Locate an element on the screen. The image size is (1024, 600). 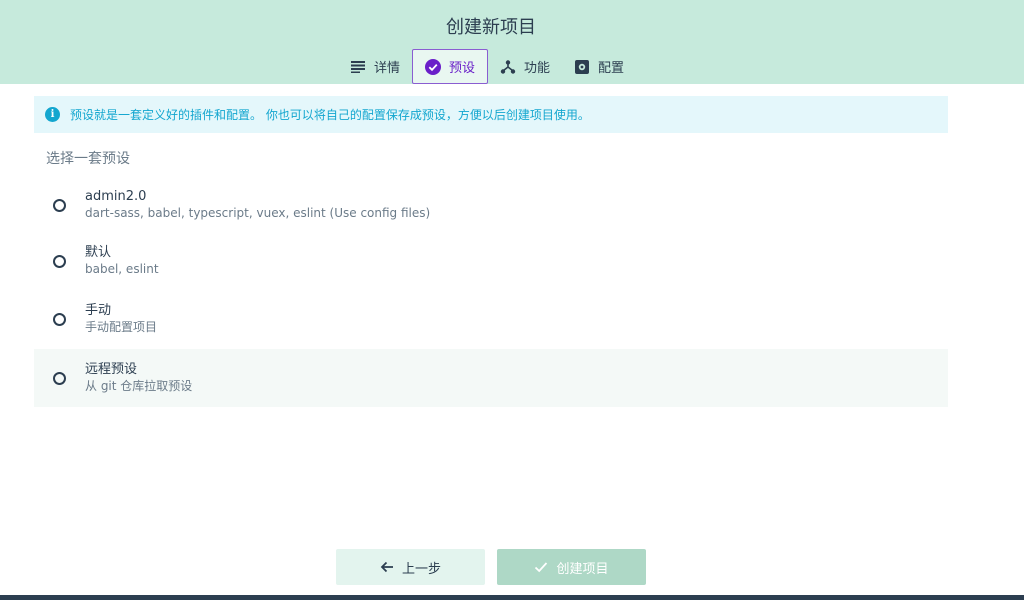
preset-desc: 手动配置项目 is located at coordinates (121, 327).